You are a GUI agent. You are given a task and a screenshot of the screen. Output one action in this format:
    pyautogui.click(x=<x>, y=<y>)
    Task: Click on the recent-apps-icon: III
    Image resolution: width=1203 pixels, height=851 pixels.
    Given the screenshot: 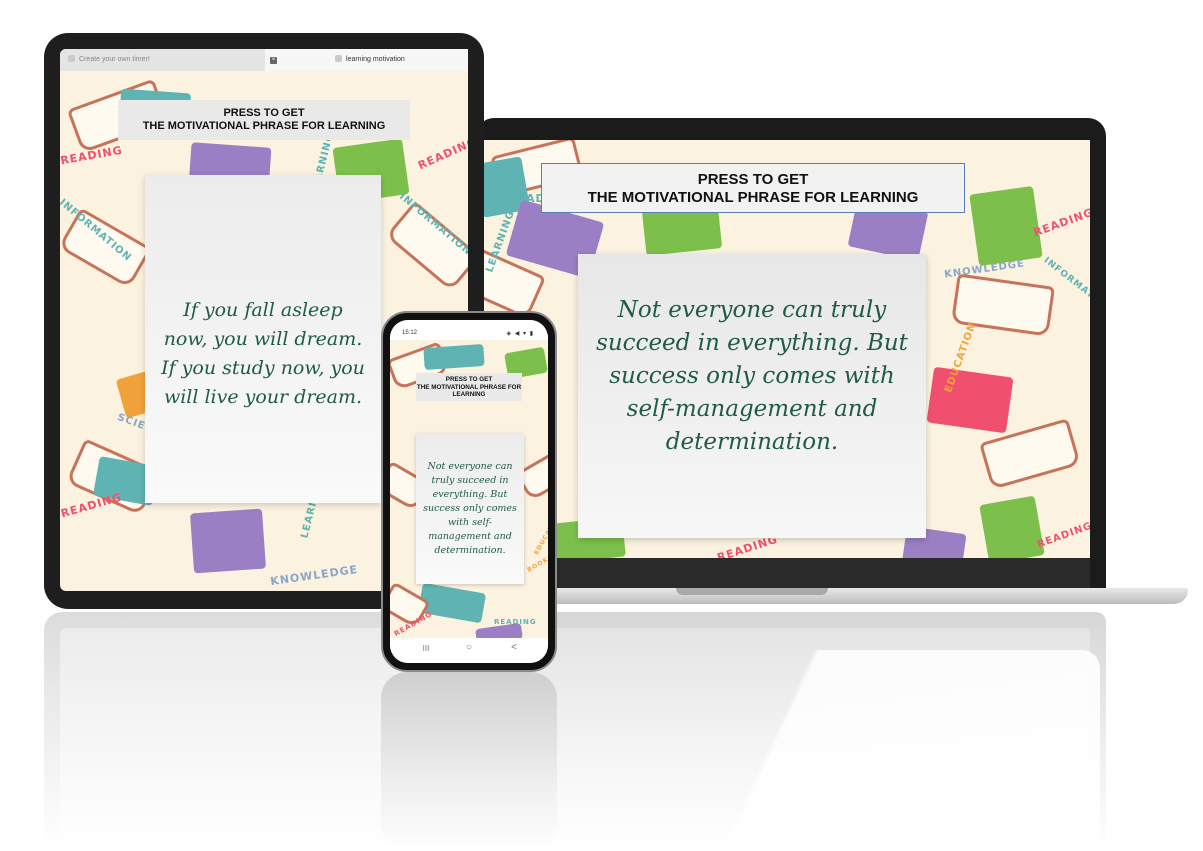 What is the action you would take?
    pyautogui.click(x=426, y=648)
    